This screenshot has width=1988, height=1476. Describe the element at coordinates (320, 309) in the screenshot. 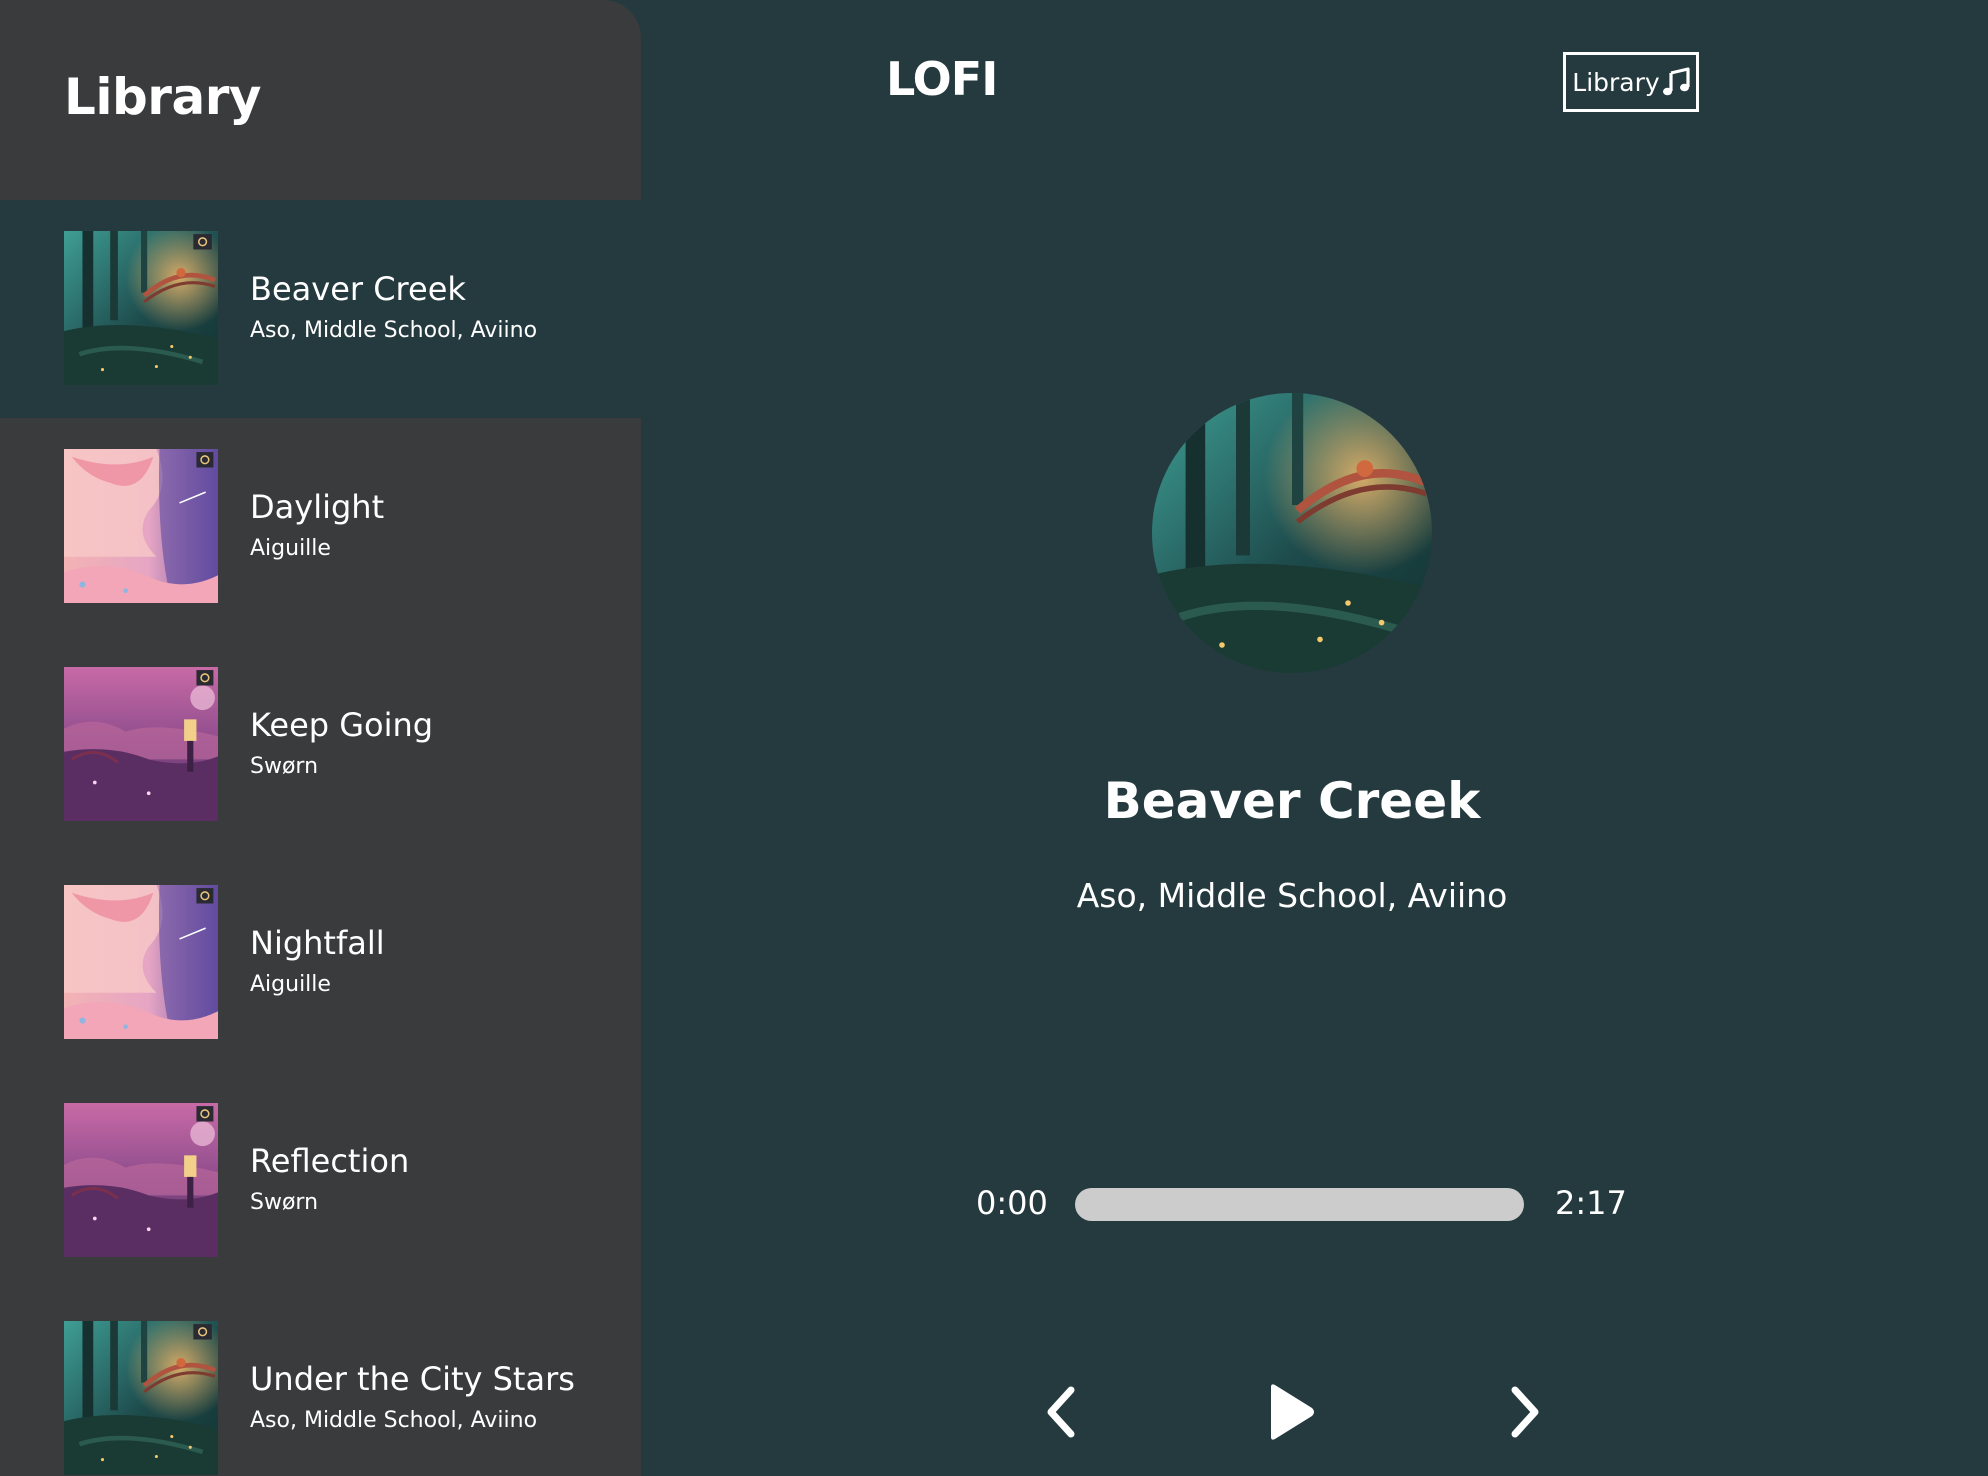

I see `library-track-item: Beaver Creek Aso, Middle School, Aviino` at that location.